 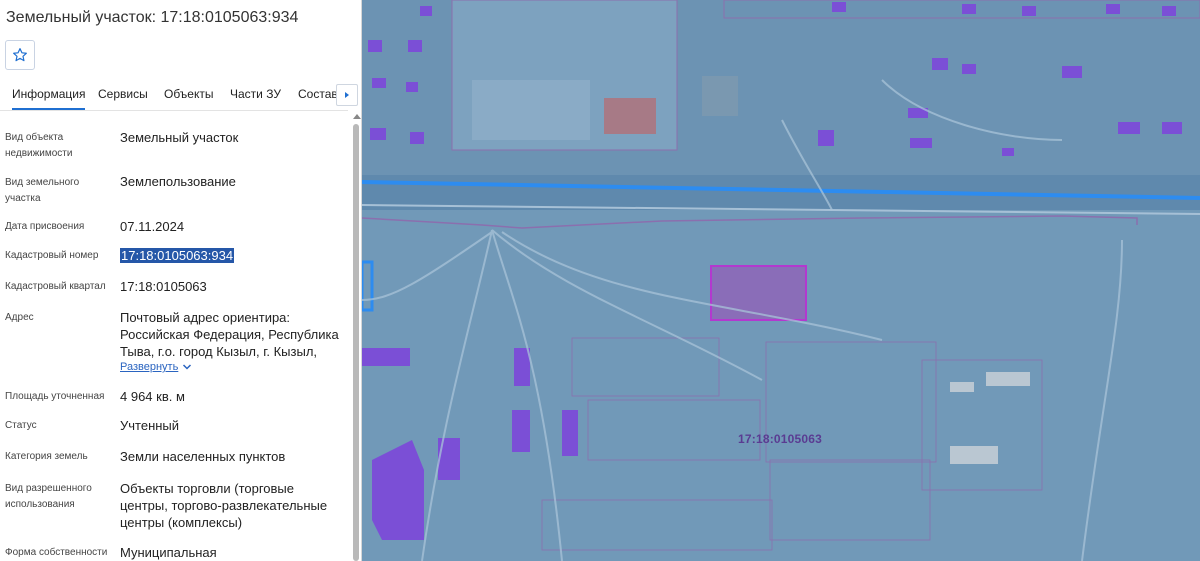 What do you see at coordinates (152, 226) in the screenshot?
I see `value-assign-date: 07.11.2024` at bounding box center [152, 226].